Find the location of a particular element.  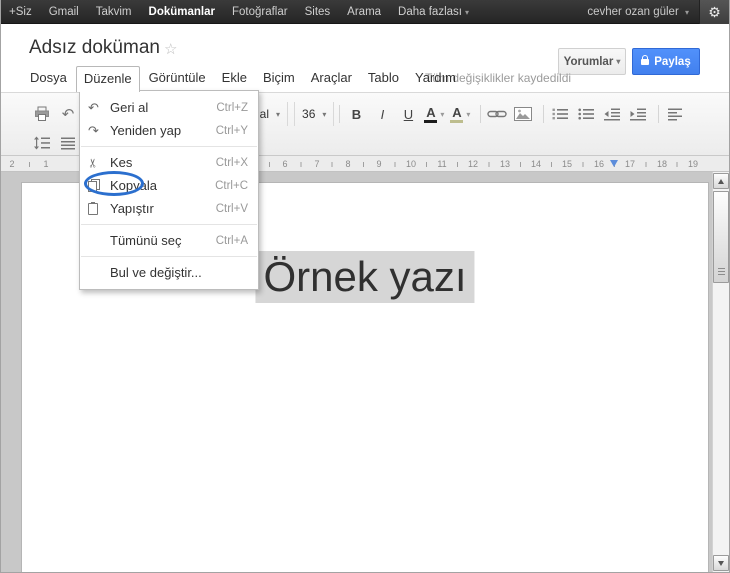

topbar-link-fotograflar: Fotoğraflar is located at coordinates (260, 12).